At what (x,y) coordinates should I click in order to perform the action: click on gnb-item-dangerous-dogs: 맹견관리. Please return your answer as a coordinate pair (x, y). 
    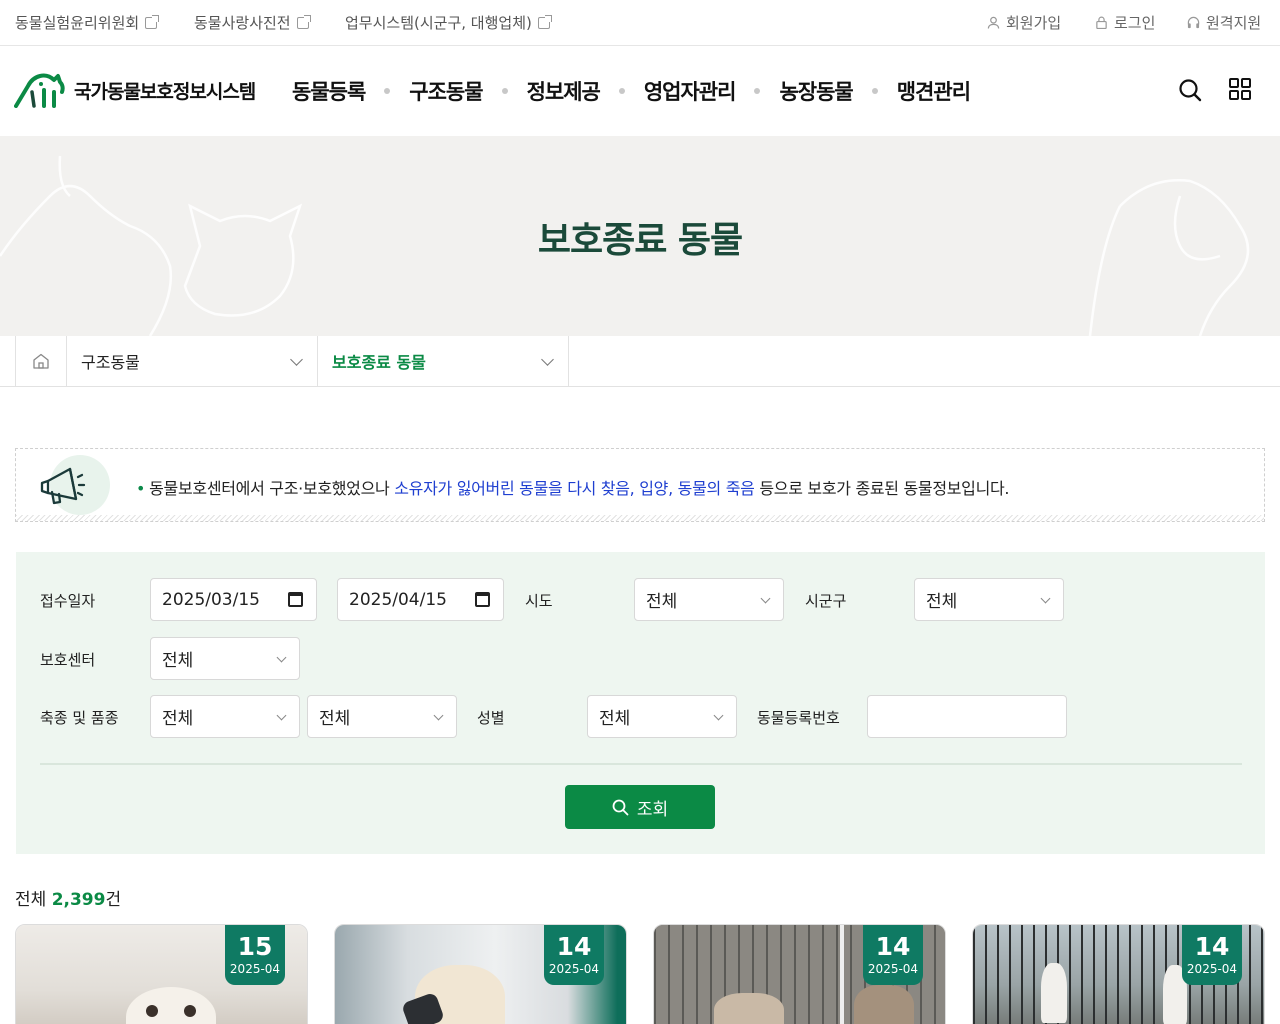
    Looking at the image, I should click on (934, 91).